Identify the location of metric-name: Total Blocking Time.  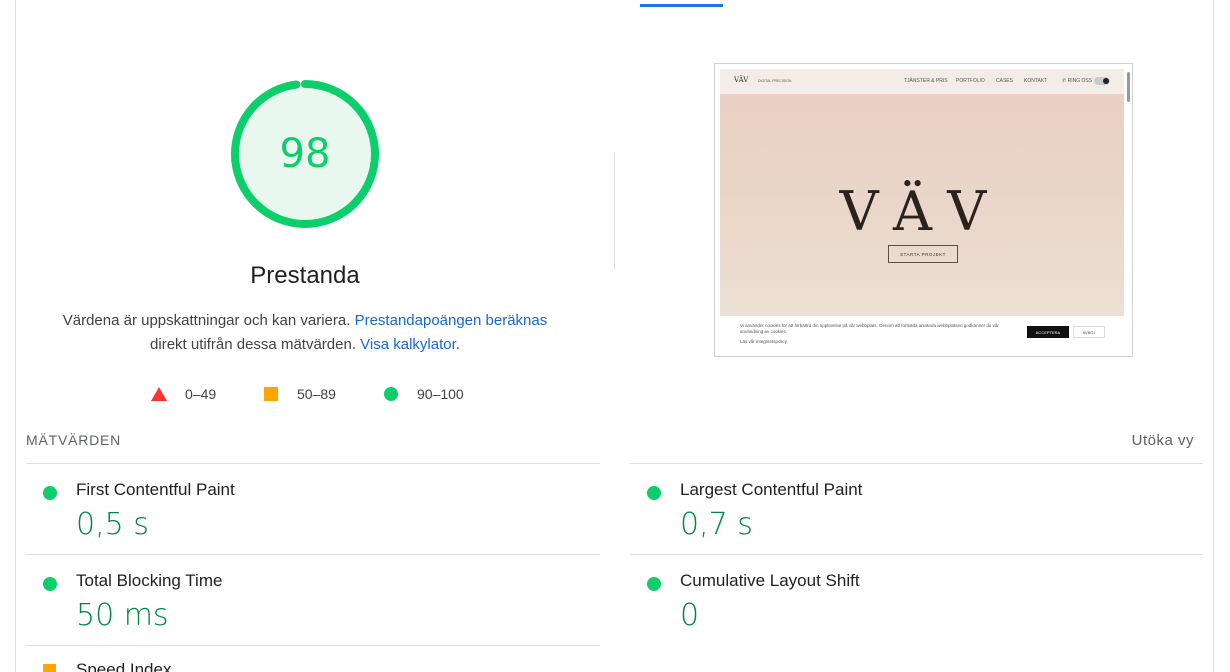
(149, 580).